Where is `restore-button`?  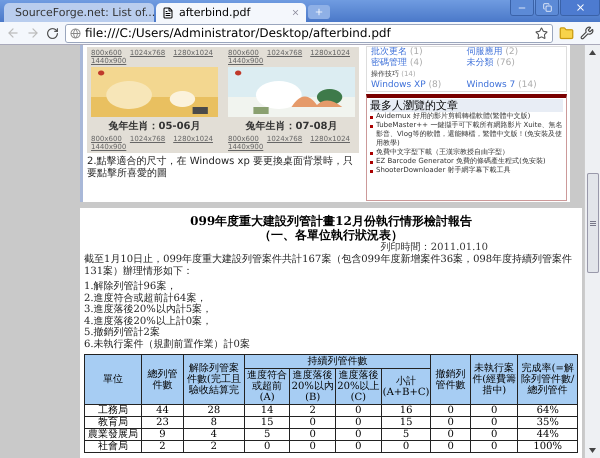
restore-button is located at coordinates (547, 8).